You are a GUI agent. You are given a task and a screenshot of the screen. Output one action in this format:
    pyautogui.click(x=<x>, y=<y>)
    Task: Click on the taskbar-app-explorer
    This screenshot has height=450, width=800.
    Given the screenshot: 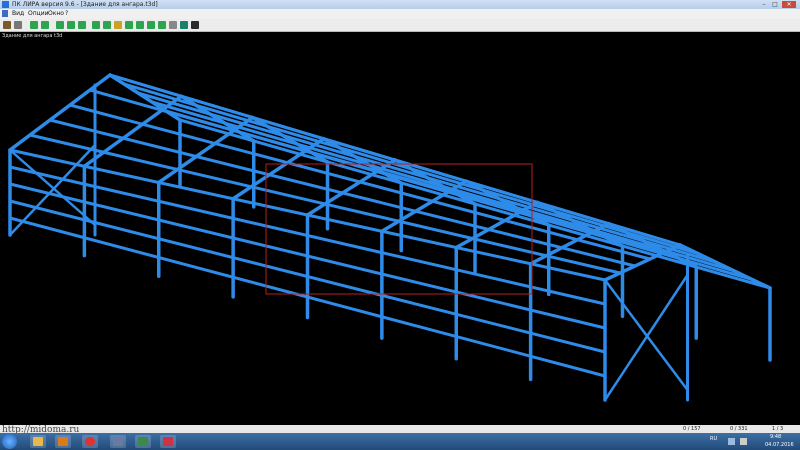 What is the action you would take?
    pyautogui.click(x=38, y=441)
    